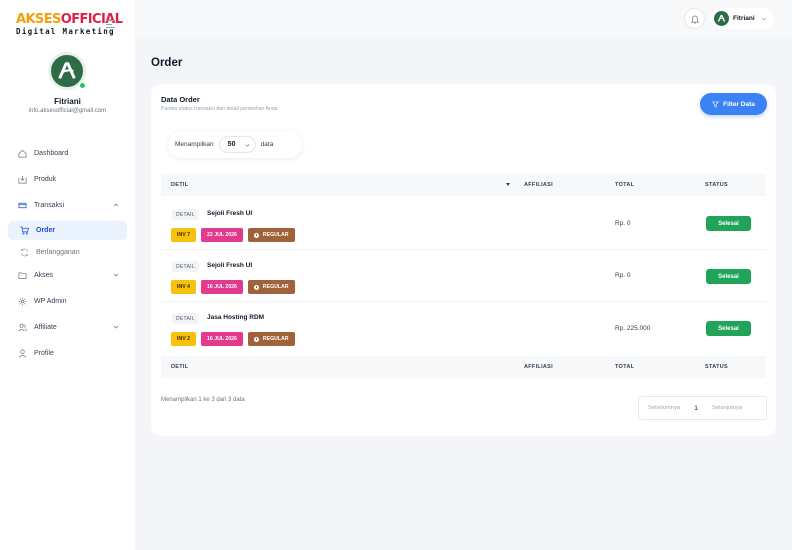  I want to click on column-footer-status: STATUS, so click(716, 367).